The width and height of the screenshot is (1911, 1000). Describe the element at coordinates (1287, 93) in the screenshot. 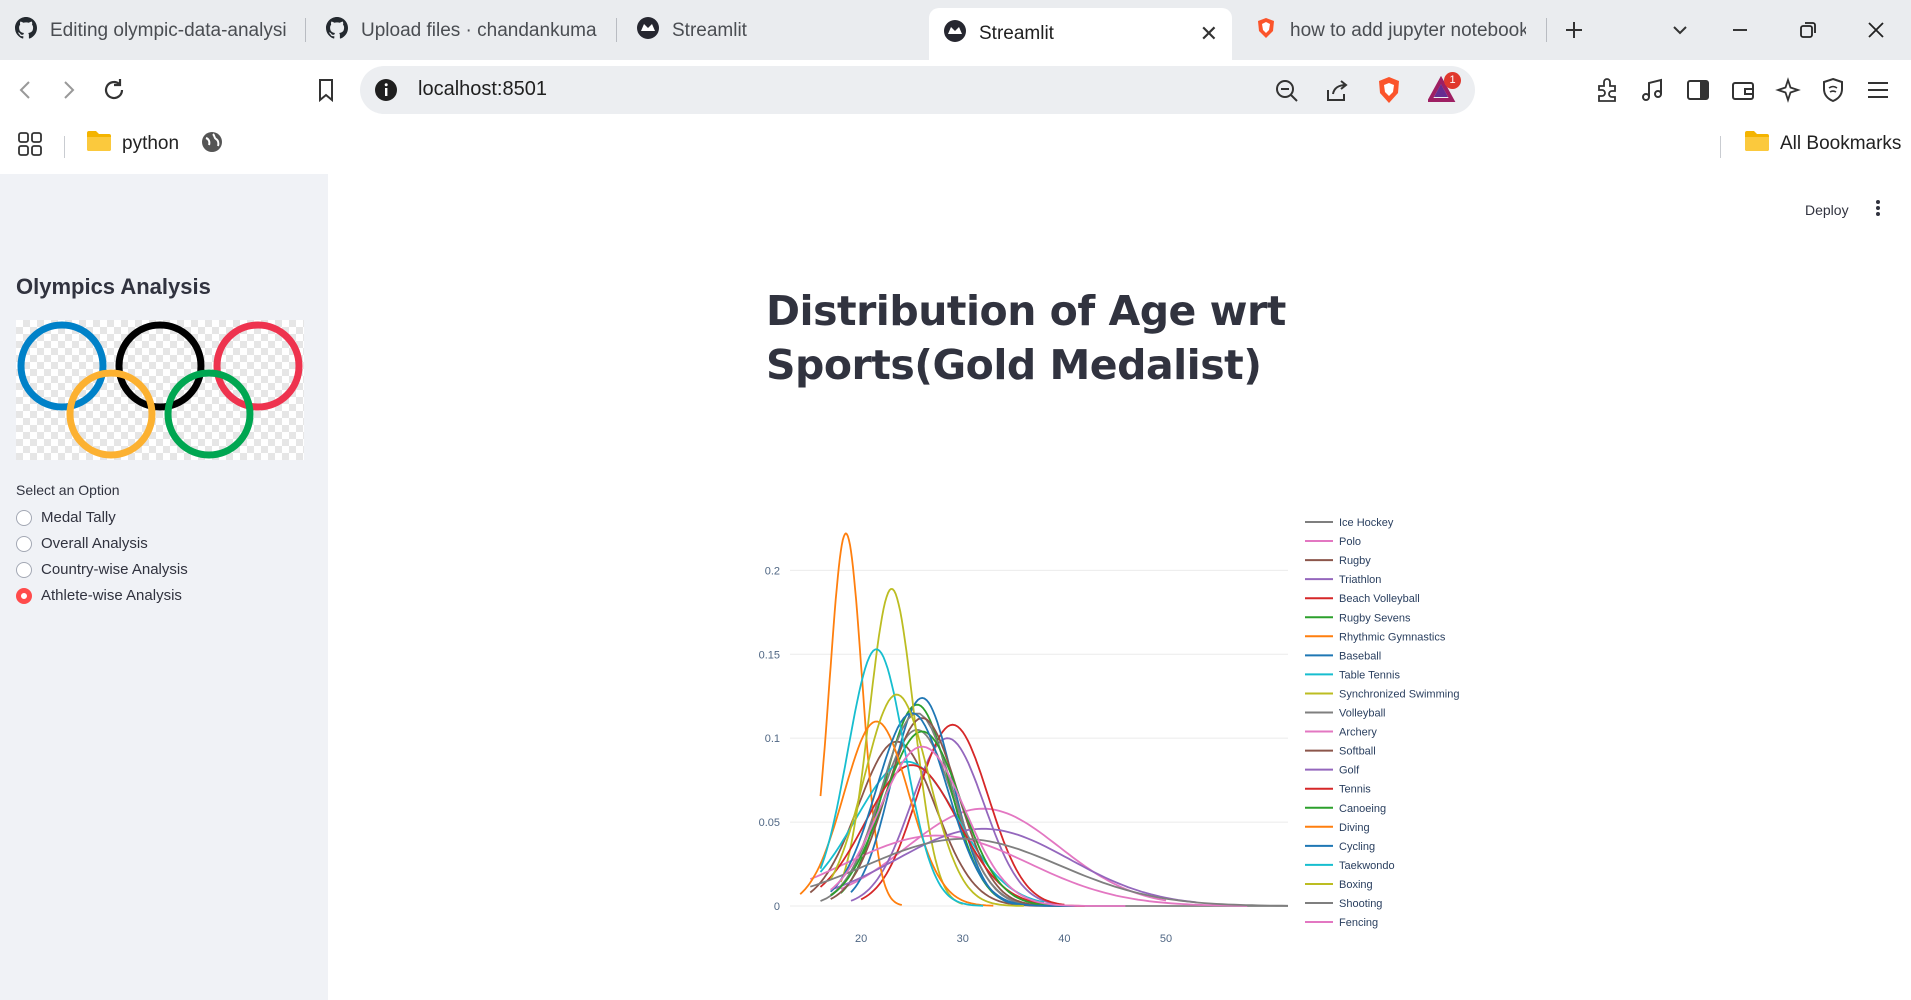

I see `zoom-out-icon` at that location.